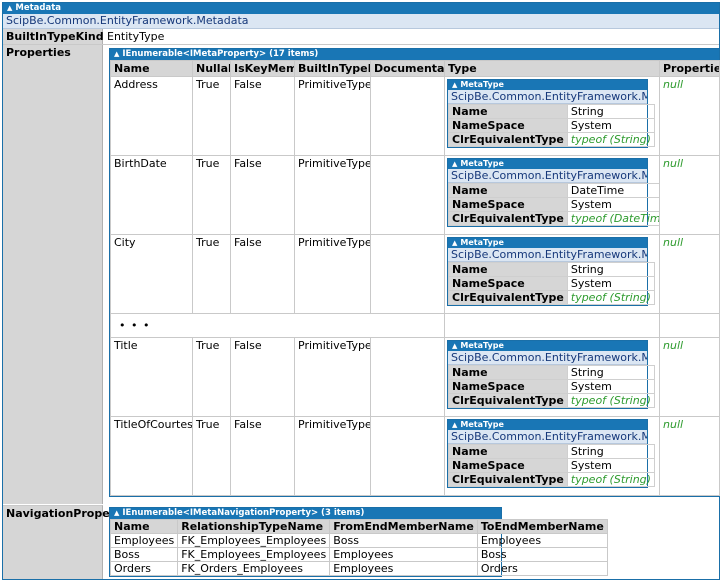 The width and height of the screenshot is (724, 584). I want to click on builtin-value: EntityType, so click(136, 36).